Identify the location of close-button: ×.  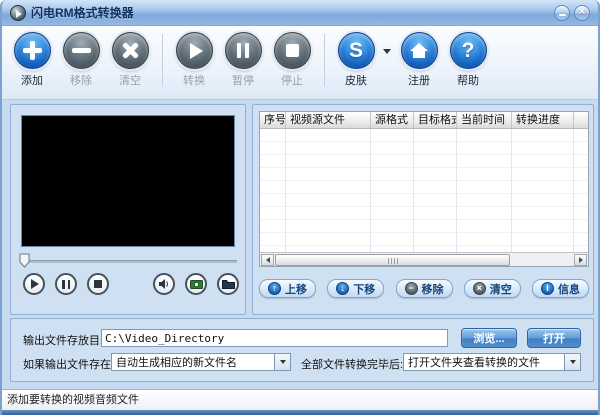
(582, 12).